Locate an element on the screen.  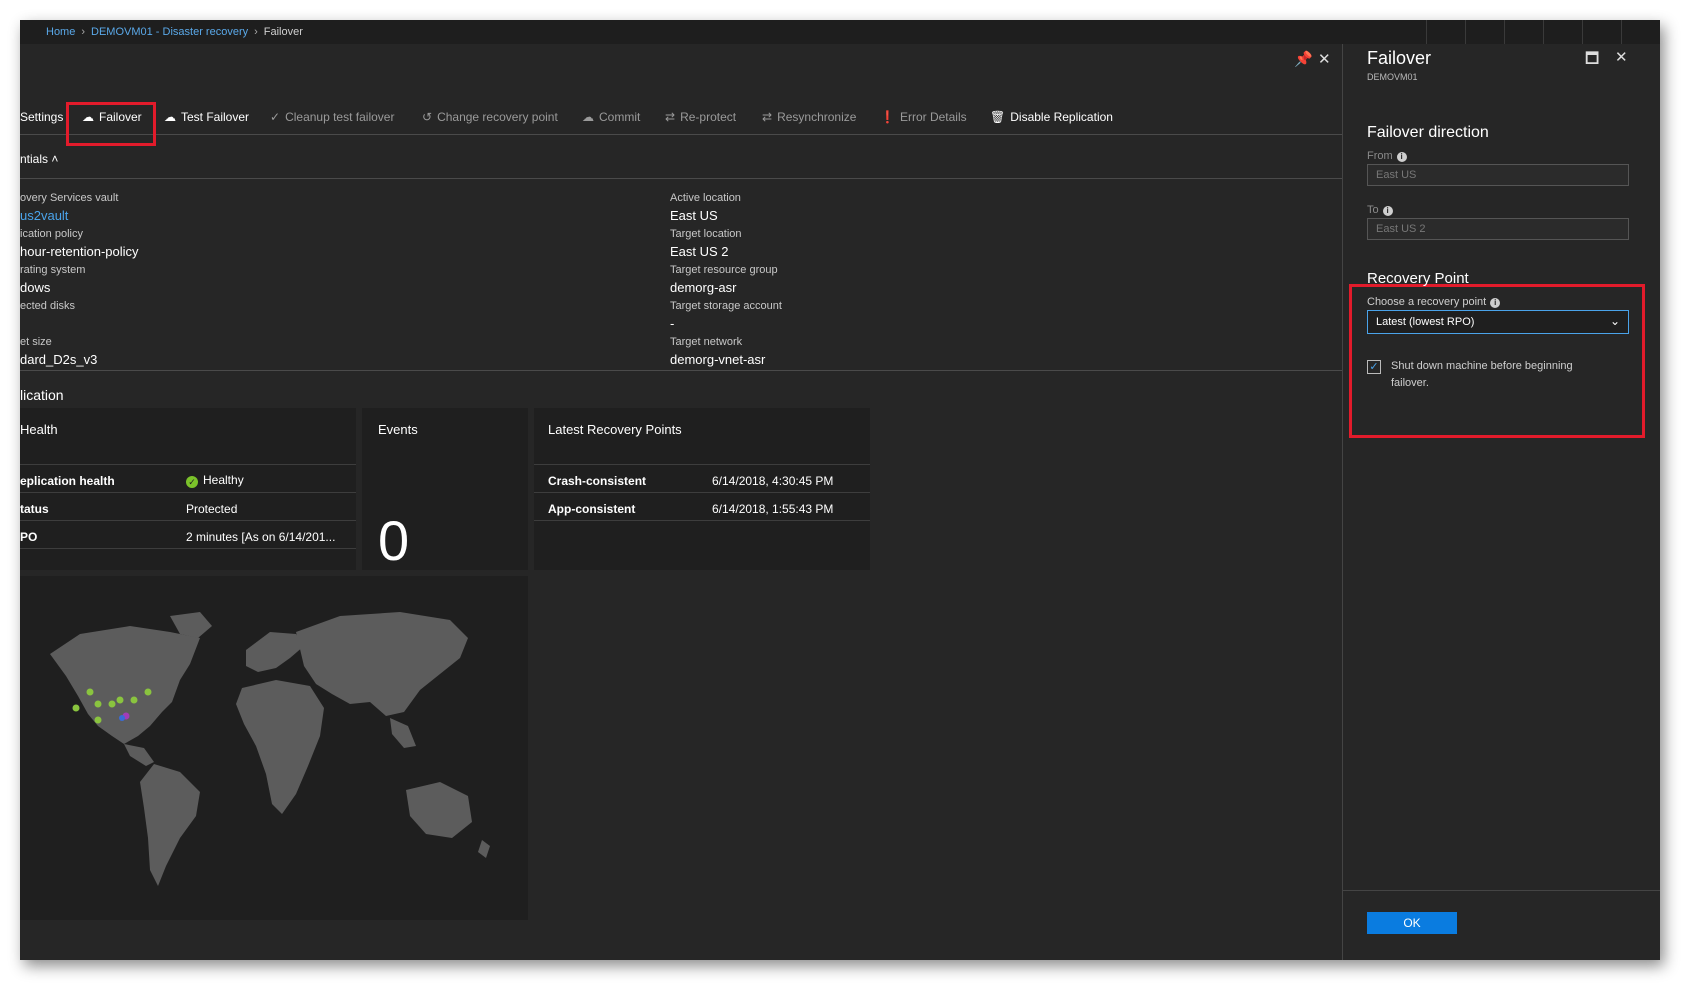
breadcrumb-home: Home is located at coordinates (60, 32).